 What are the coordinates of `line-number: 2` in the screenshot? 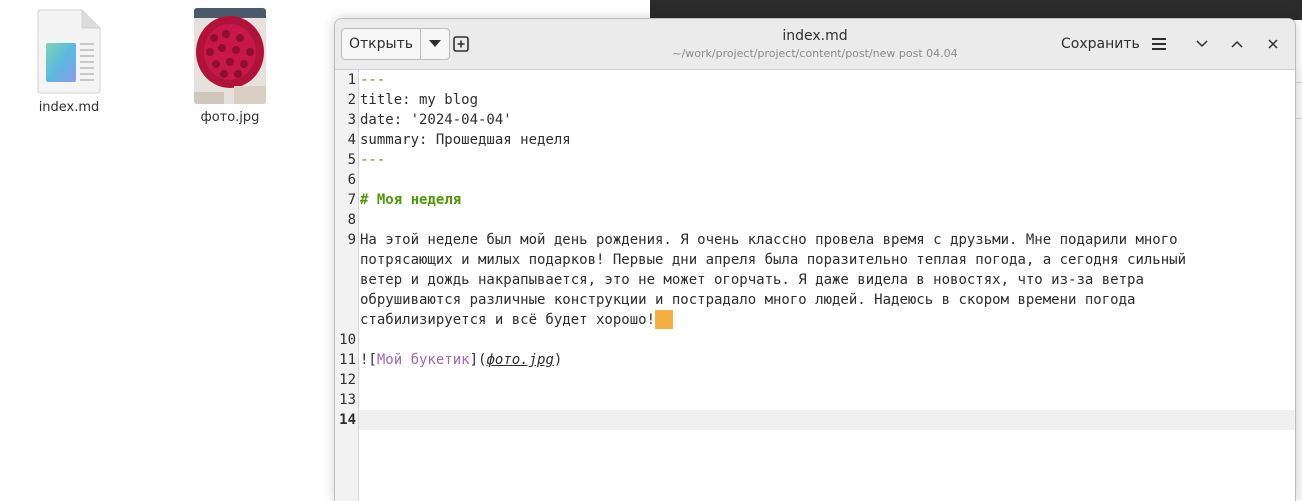 It's located at (351, 100).